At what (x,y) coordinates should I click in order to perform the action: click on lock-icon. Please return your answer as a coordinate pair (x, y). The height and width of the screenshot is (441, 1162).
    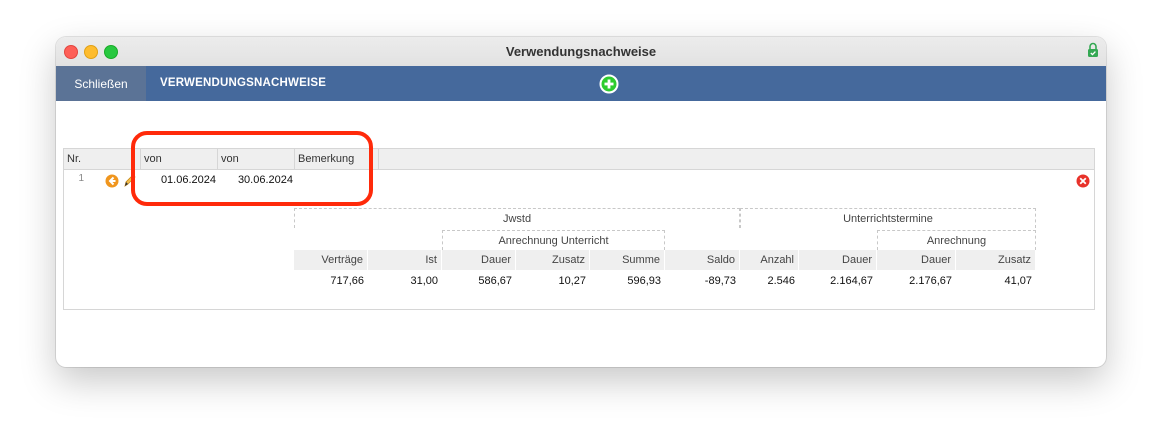
    Looking at the image, I should click on (1093, 49).